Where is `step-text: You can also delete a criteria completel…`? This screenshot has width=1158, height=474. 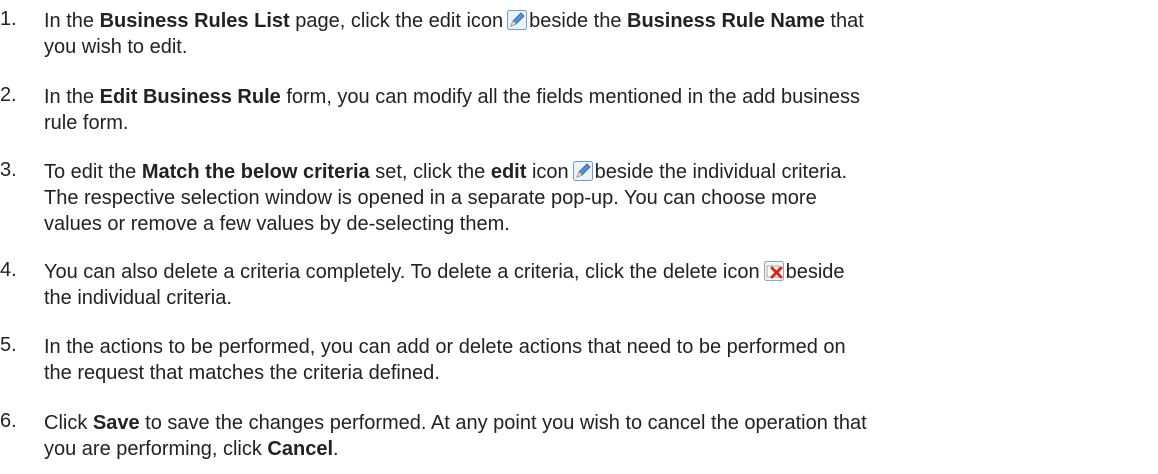 step-text: You can also delete a criteria completel… is located at coordinates (599, 285).